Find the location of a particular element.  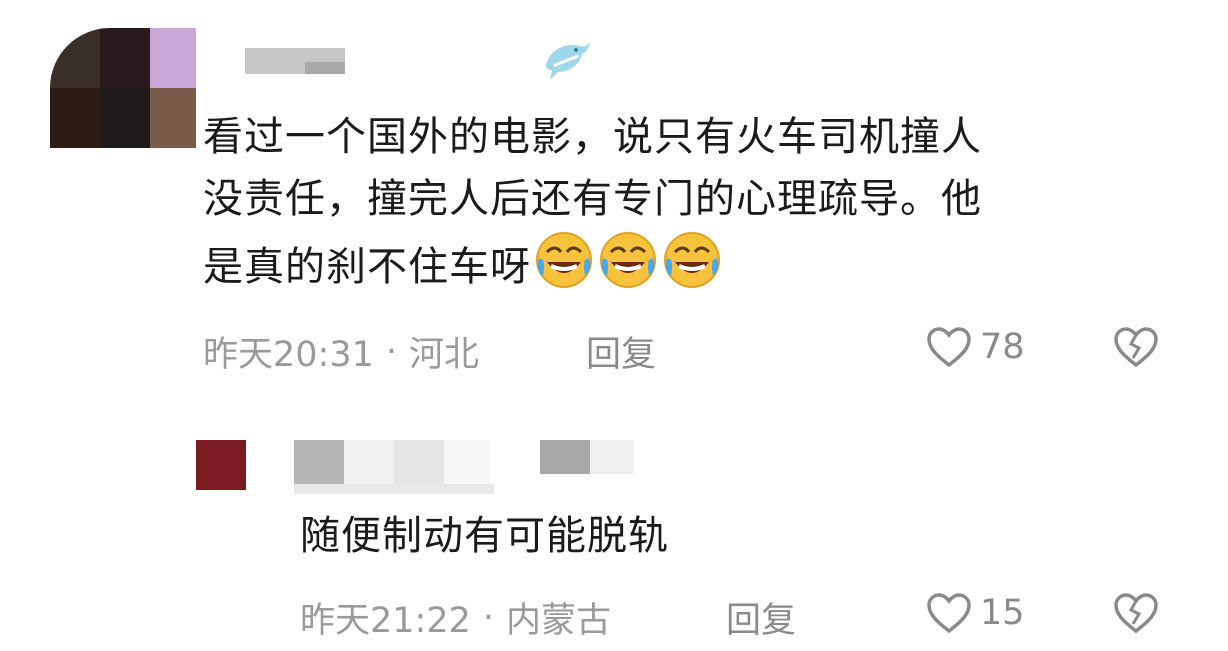

timestamp: 昨天21:22 is located at coordinates (385, 621).